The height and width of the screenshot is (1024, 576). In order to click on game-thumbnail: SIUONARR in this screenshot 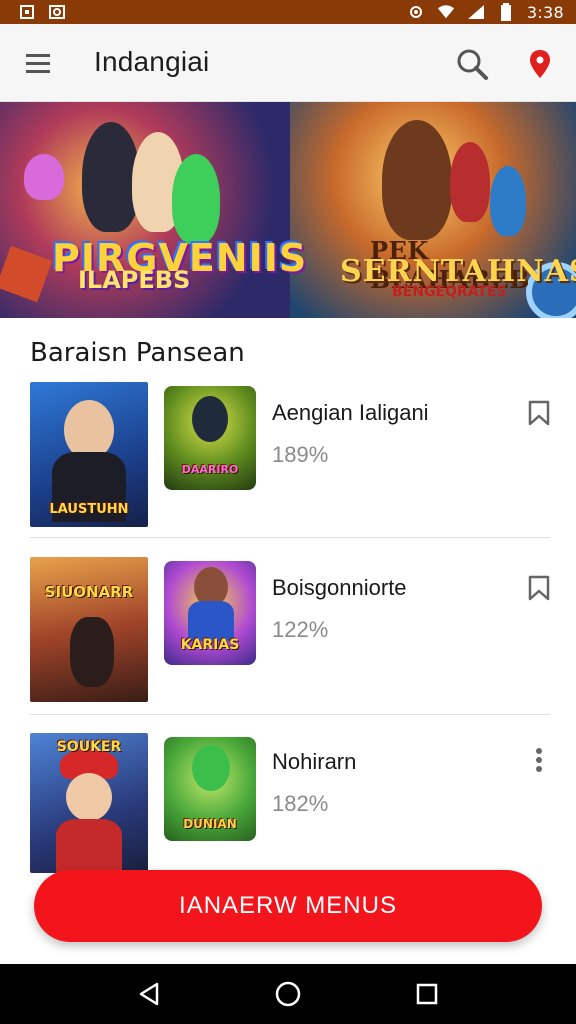, I will do `click(89, 629)`.